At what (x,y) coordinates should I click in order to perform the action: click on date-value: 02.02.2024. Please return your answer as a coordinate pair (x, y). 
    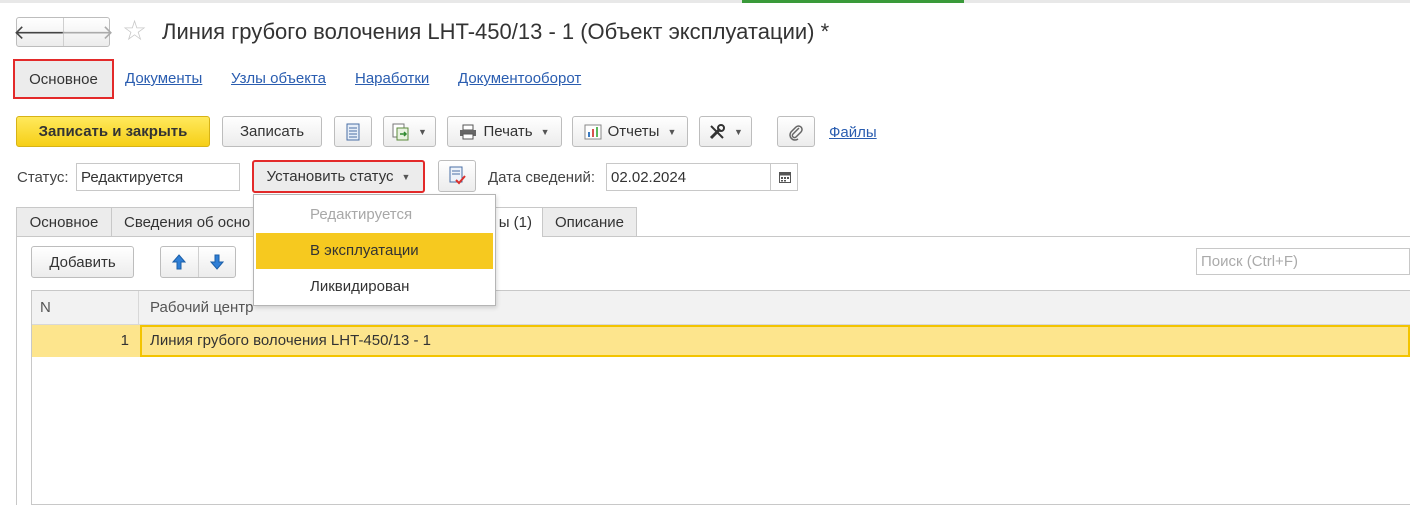
    Looking at the image, I should click on (649, 177).